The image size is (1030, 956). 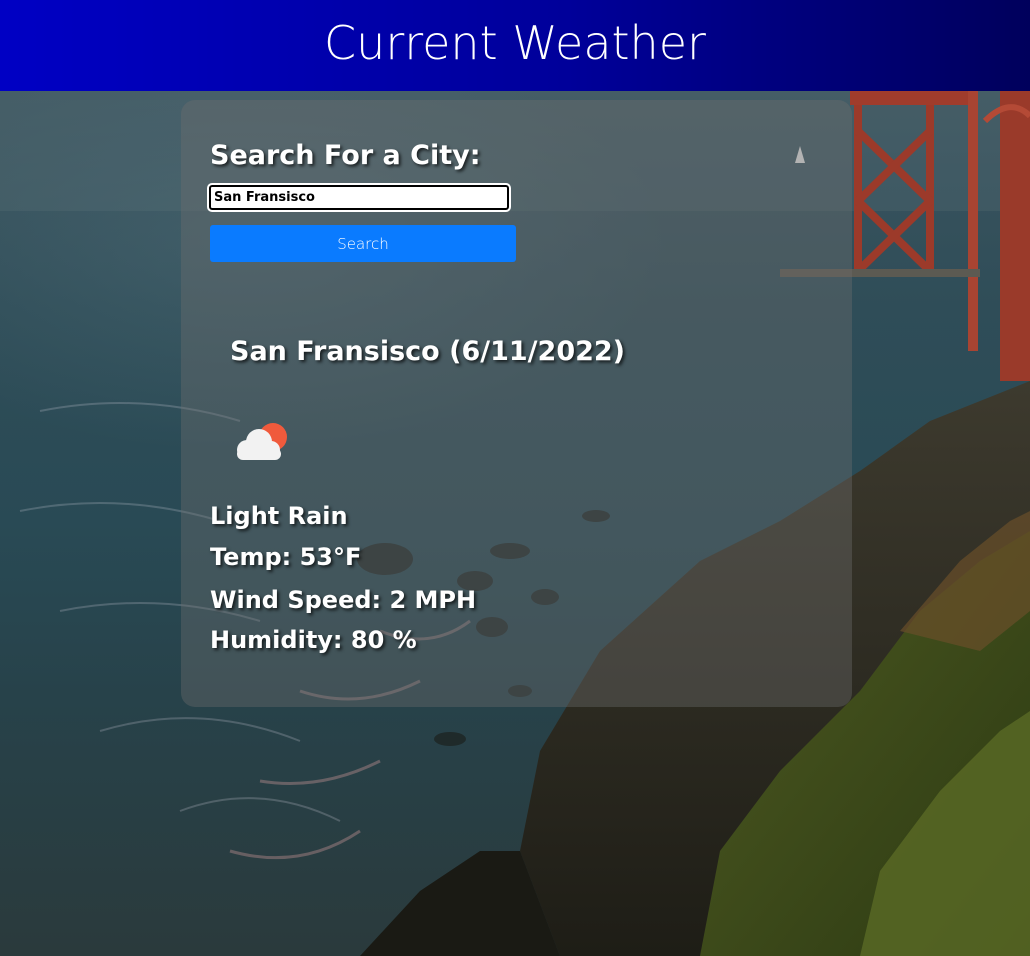 I want to click on city-search-input, so click(x=359, y=197).